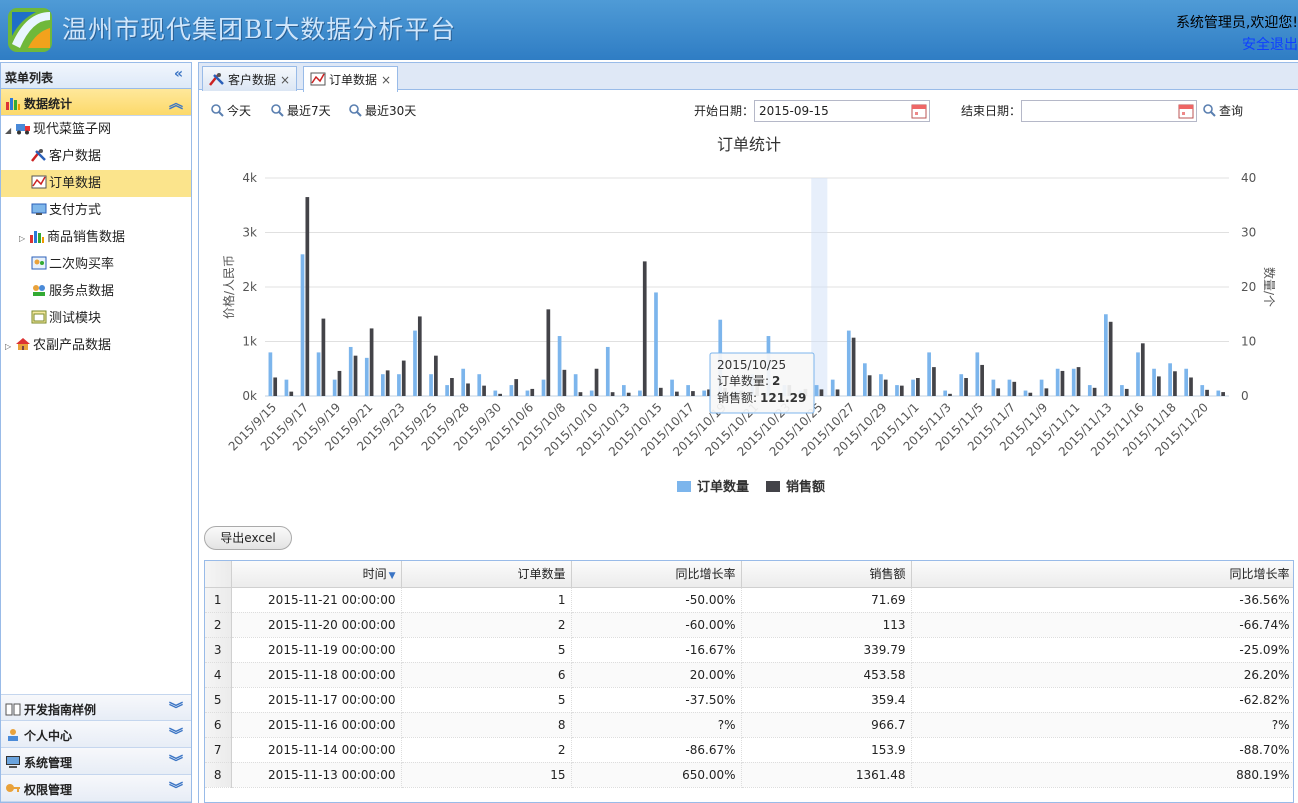 The width and height of the screenshot is (1298, 803). I want to click on tab-label: 客户数据, so click(252, 80).